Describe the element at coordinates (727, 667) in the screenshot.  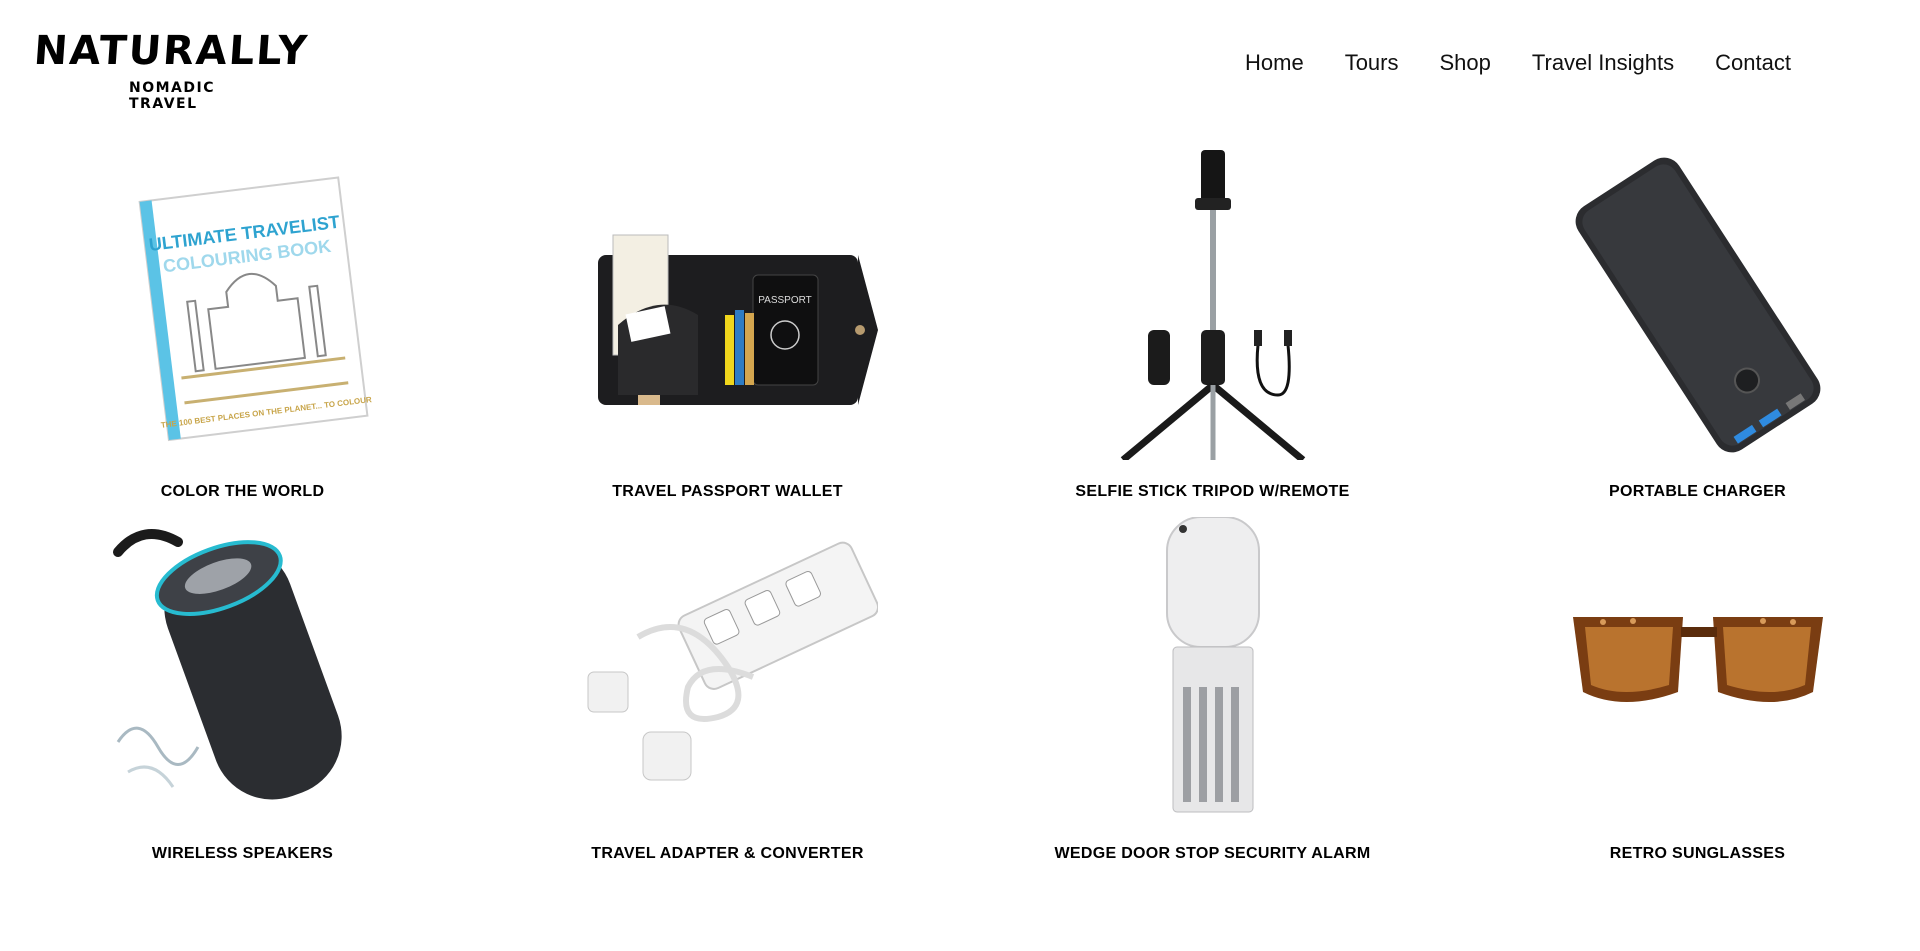
I see `travel-adapter-icon` at that location.